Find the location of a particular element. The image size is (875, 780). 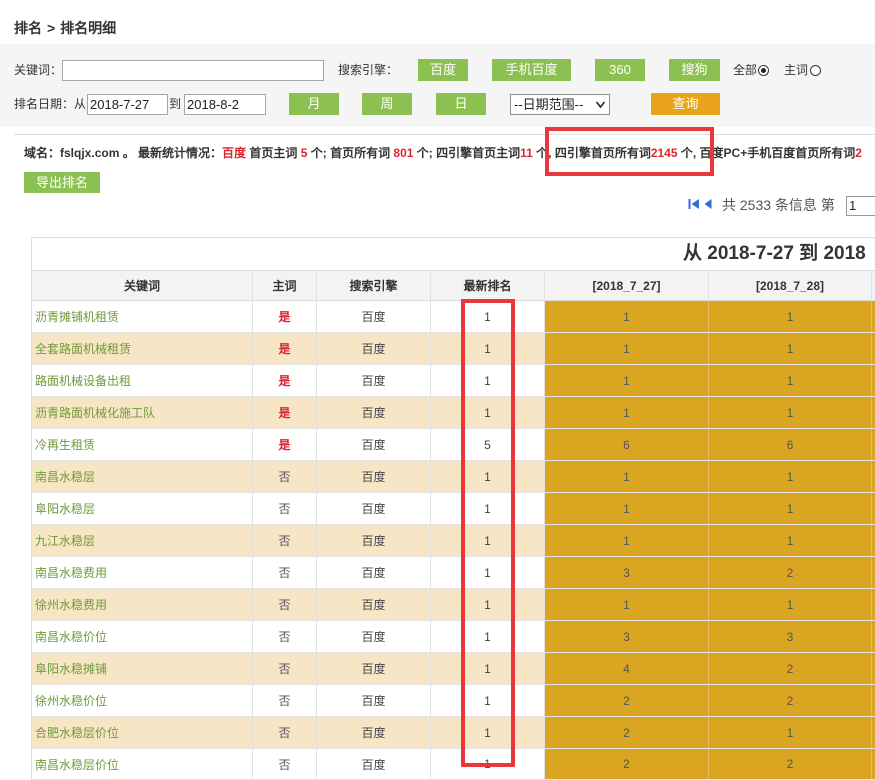

engine-mobile-baidu-button: 手机百度 is located at coordinates (531, 70).